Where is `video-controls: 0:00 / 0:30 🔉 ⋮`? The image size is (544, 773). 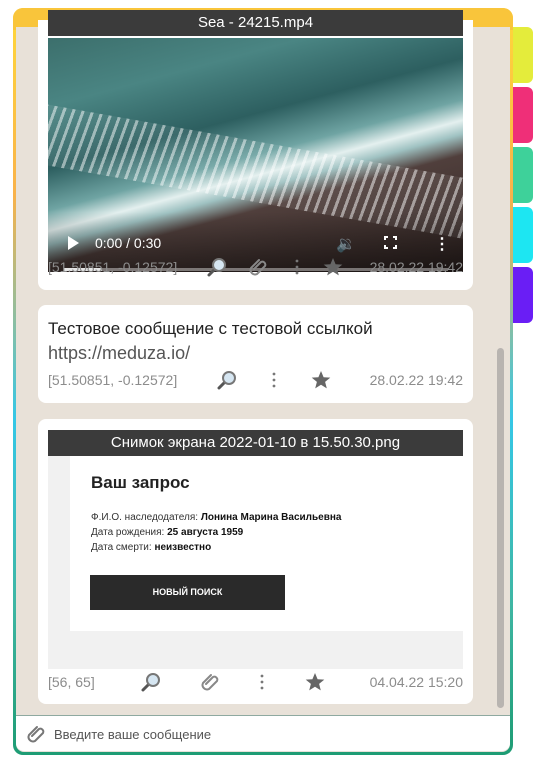
video-controls: 0:00 / 0:30 🔉 ⋮ is located at coordinates (255, 243).